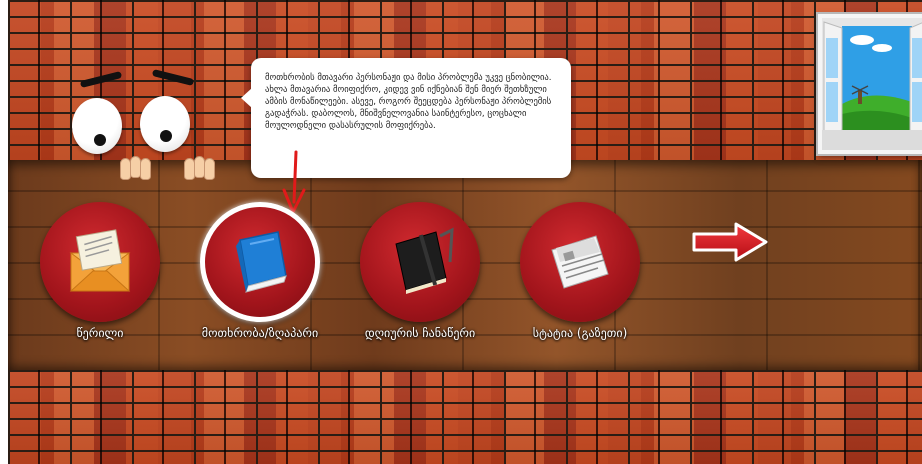 This screenshot has width=922, height=464. I want to click on left-pupil, so click(100, 140).